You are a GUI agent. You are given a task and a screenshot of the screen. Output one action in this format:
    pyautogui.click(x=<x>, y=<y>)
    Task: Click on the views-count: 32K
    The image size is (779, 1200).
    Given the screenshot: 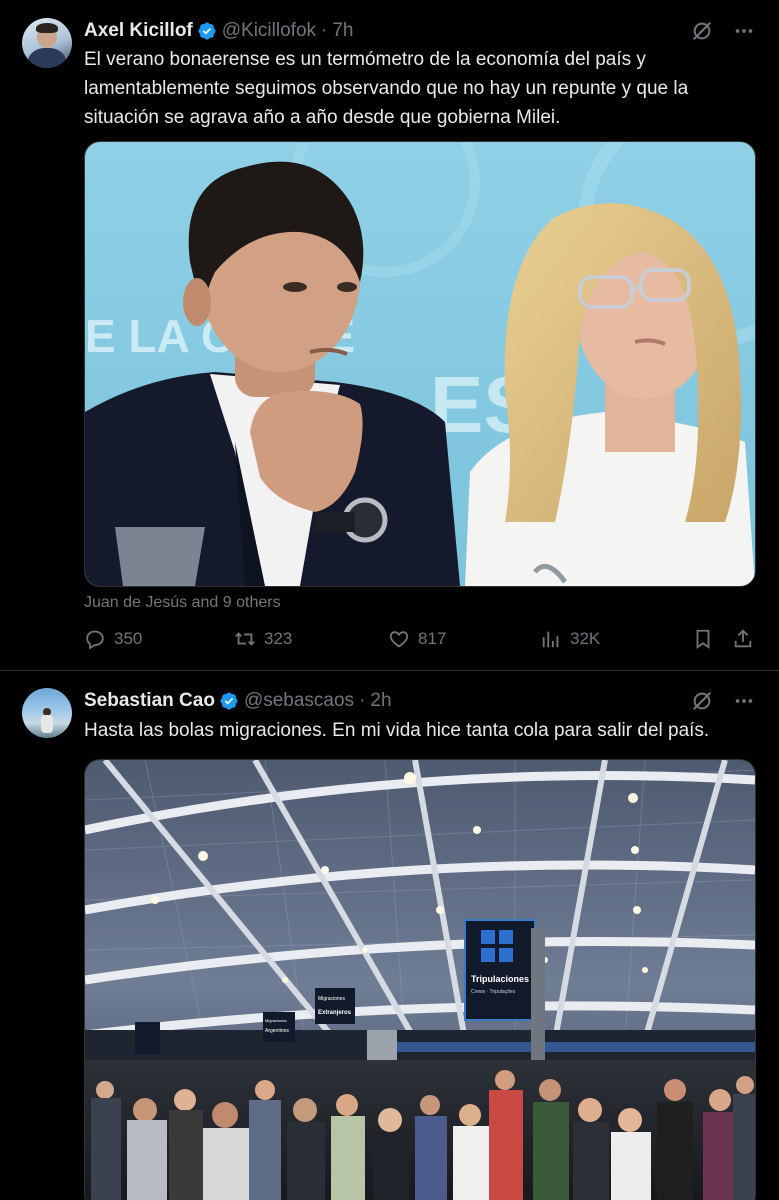 What is the action you would take?
    pyautogui.click(x=585, y=638)
    